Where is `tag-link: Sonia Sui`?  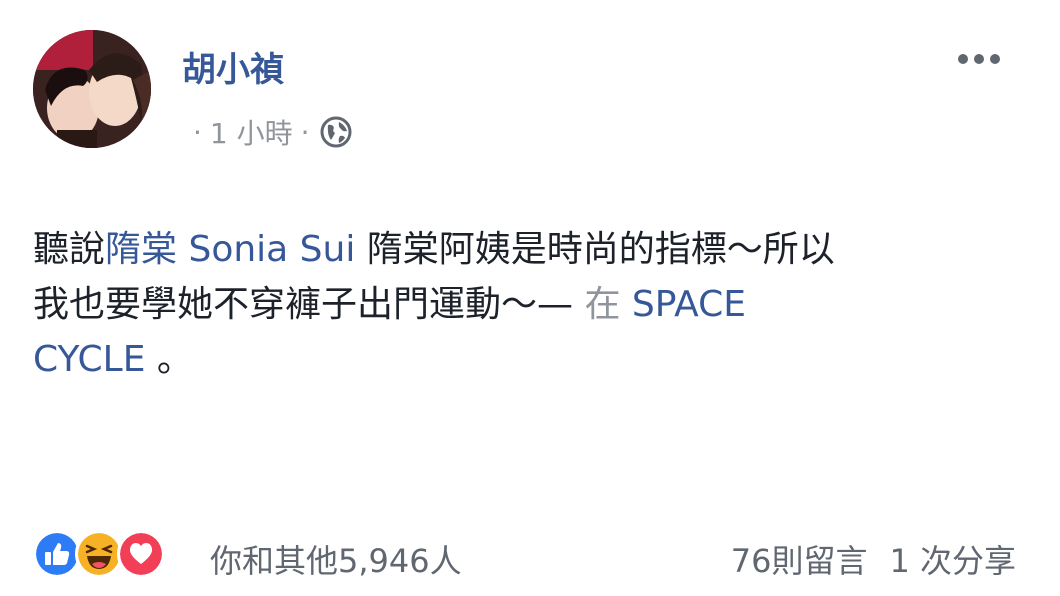
tag-link: Sonia Sui is located at coordinates (271, 249).